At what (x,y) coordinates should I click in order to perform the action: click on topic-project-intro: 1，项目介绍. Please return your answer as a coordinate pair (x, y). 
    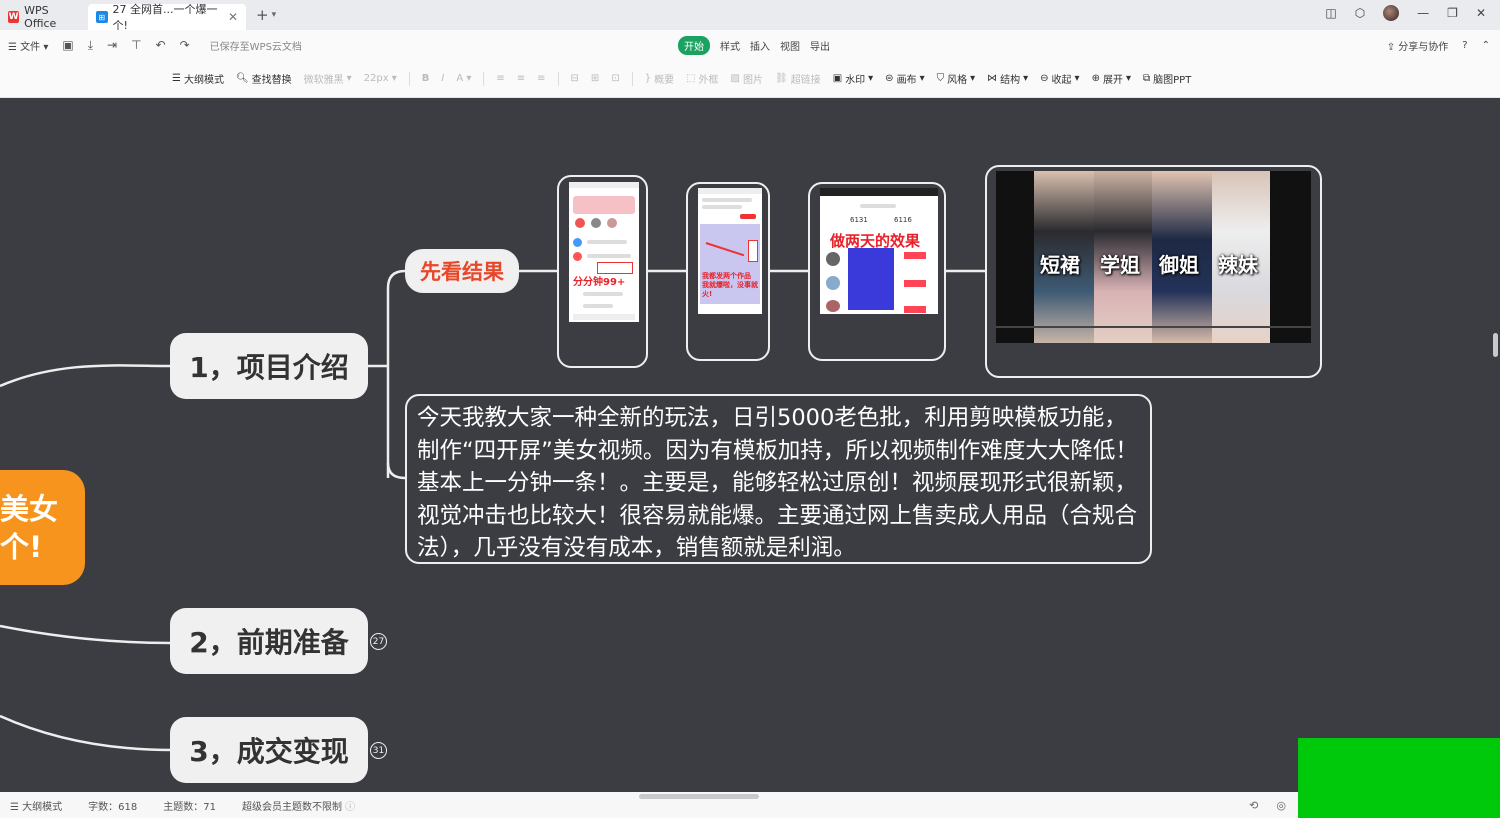
    Looking at the image, I should click on (269, 366).